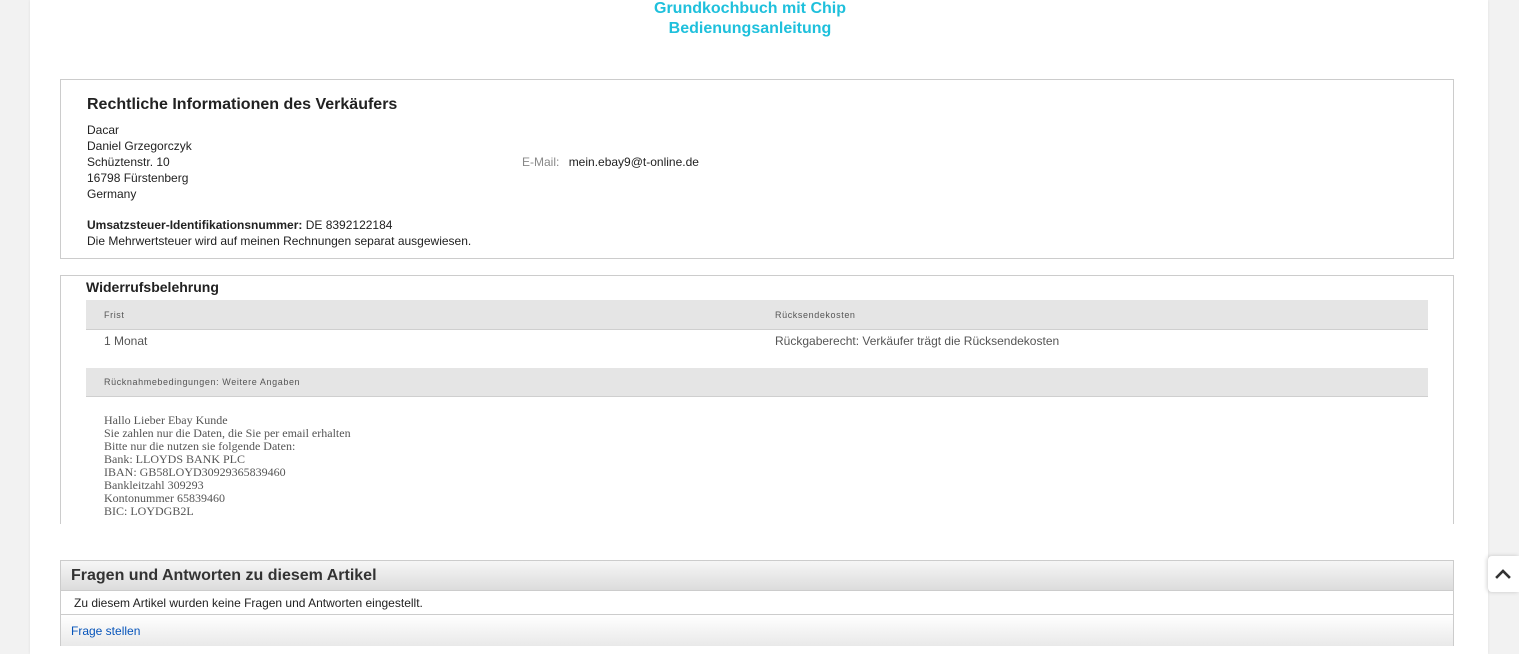 The image size is (1519, 654). What do you see at coordinates (757, 315) in the screenshot?
I see `withdrawal-table-header: Frist Rücksendekosten` at bounding box center [757, 315].